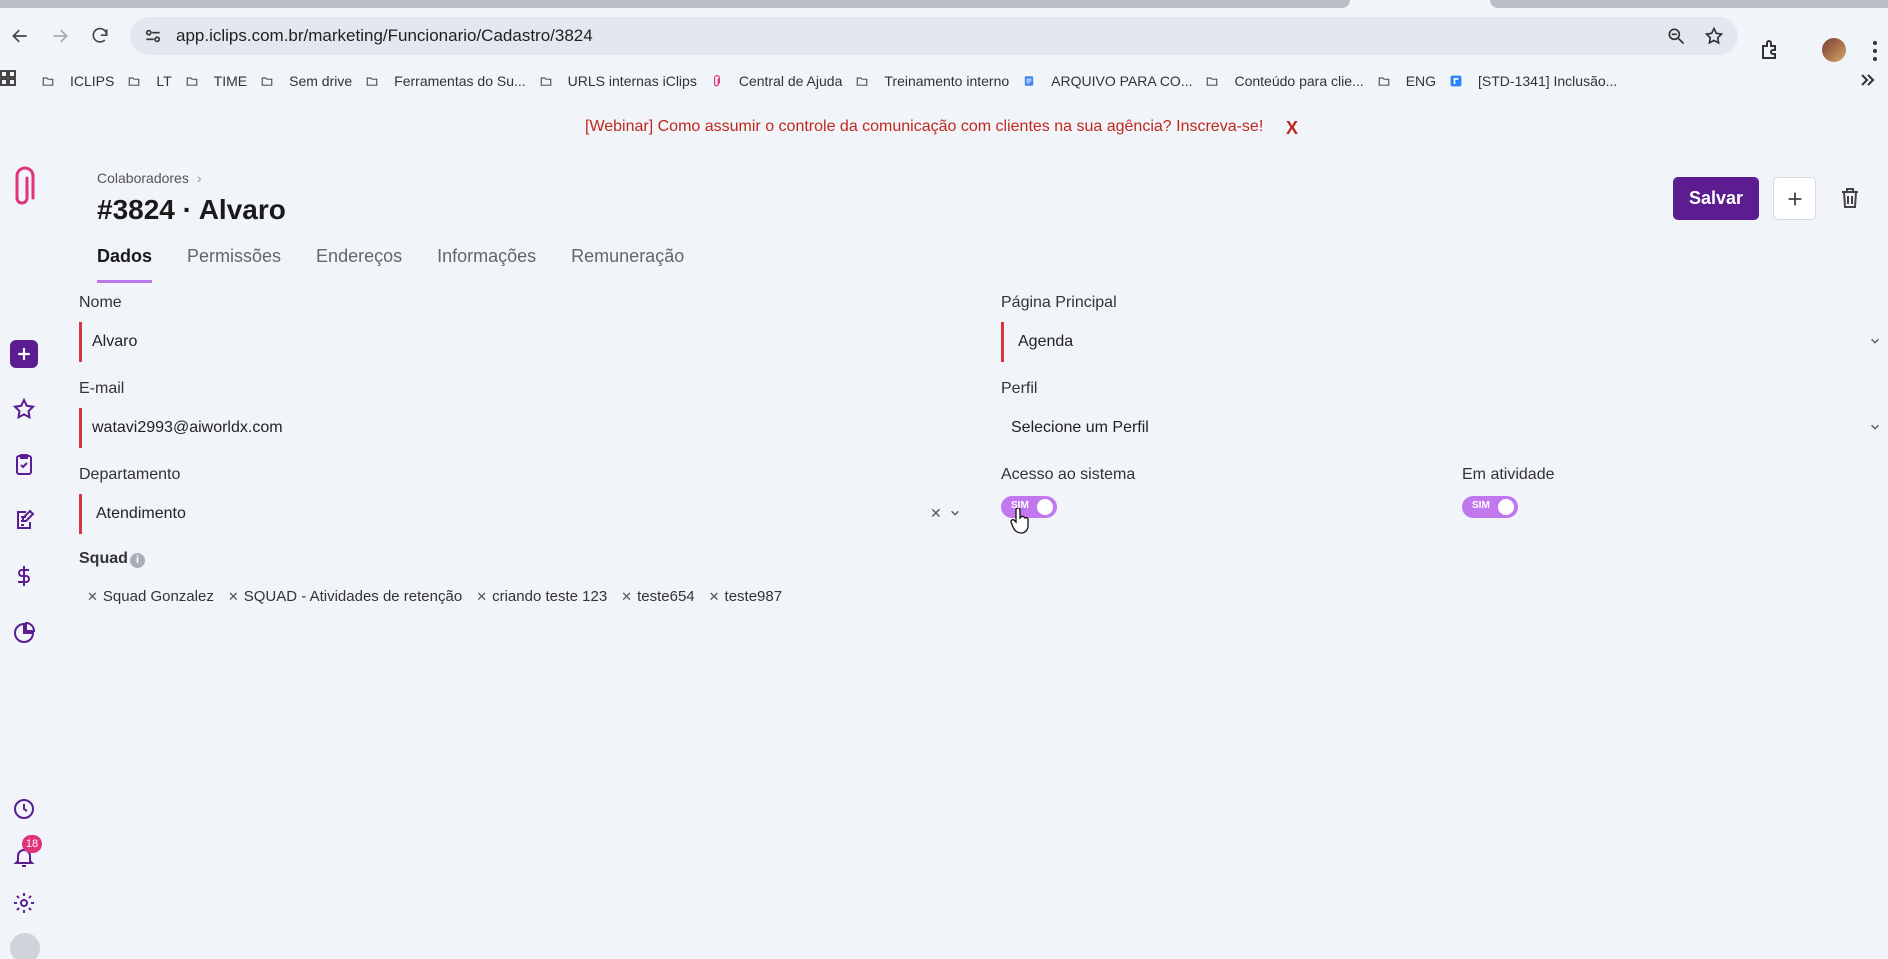 The width and height of the screenshot is (1888, 959). What do you see at coordinates (1490, 507) in the screenshot?
I see `atividade-toggle: SIM` at bounding box center [1490, 507].